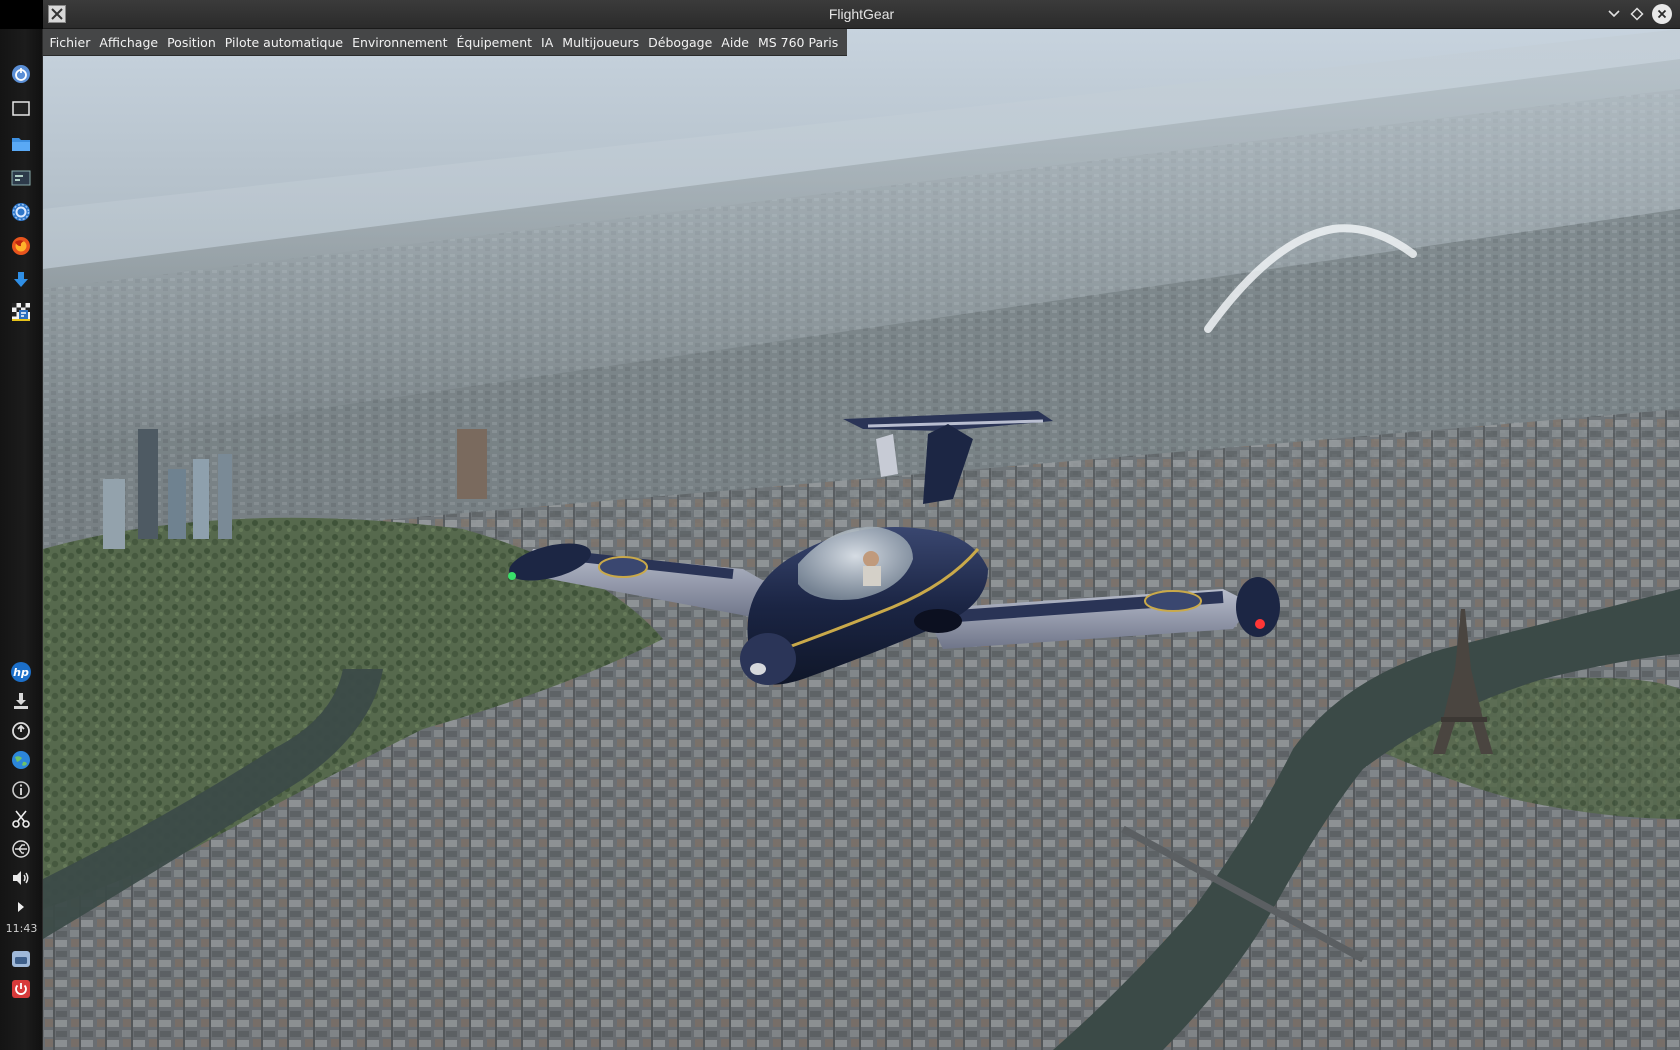 The height and width of the screenshot is (1050, 1680). Describe the element at coordinates (283, 42) in the screenshot. I see `menu-pilote-automatique: Pilote automatique` at that location.